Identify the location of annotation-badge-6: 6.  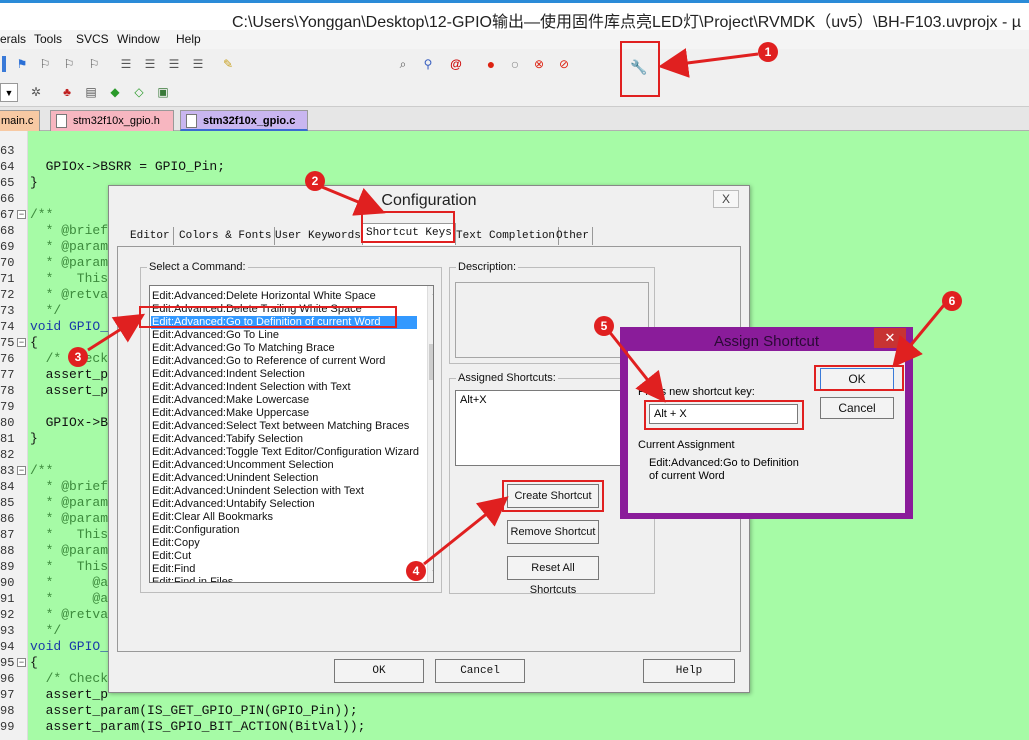
(952, 301).